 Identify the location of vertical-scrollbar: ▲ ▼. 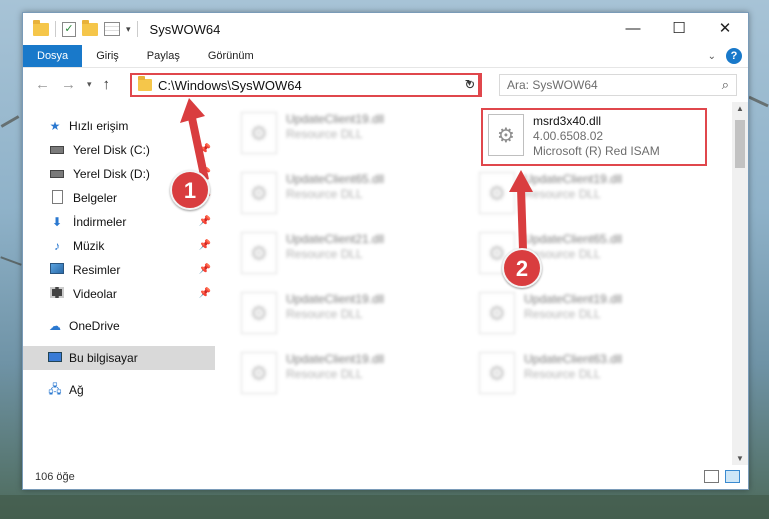
(740, 283).